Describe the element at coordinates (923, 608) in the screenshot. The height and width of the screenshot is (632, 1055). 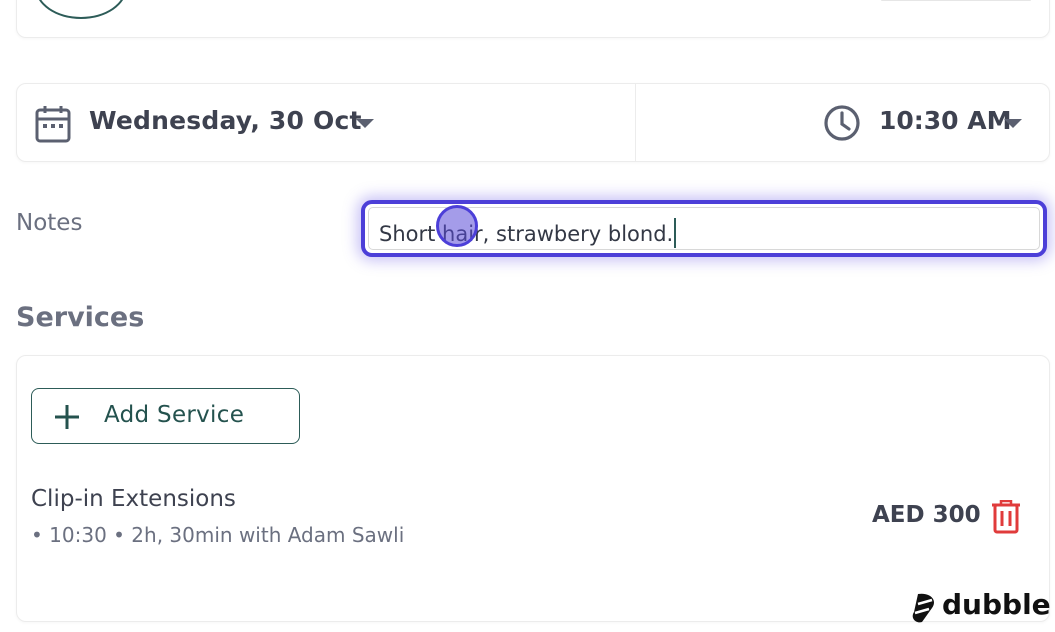
I see `dubble-logo-icon` at that location.